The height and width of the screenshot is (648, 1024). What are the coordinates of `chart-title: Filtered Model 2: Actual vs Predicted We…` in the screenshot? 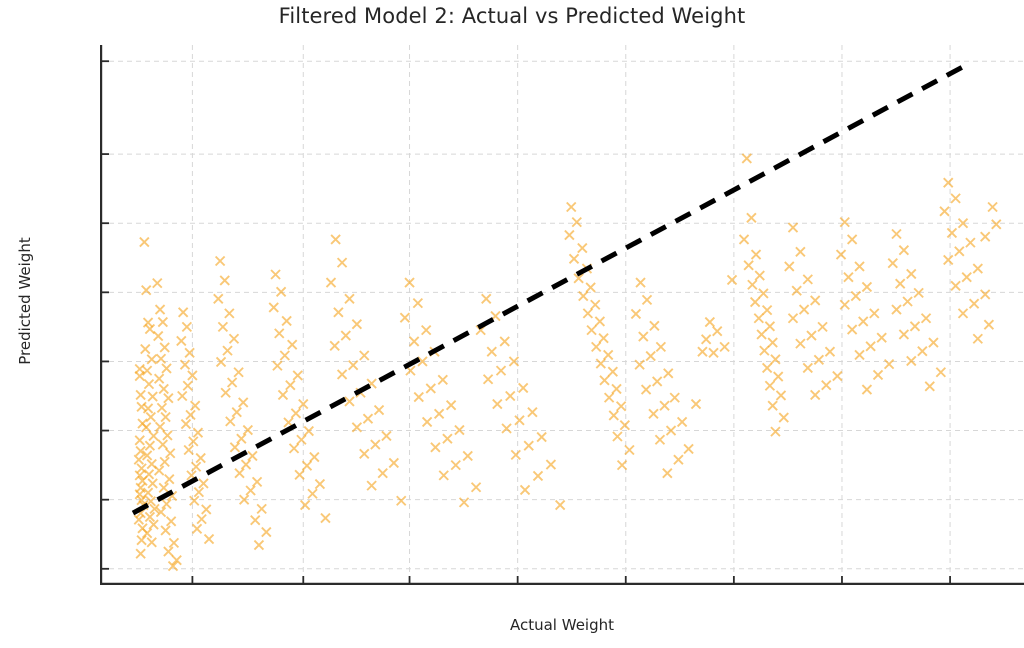 It's located at (512, 16).